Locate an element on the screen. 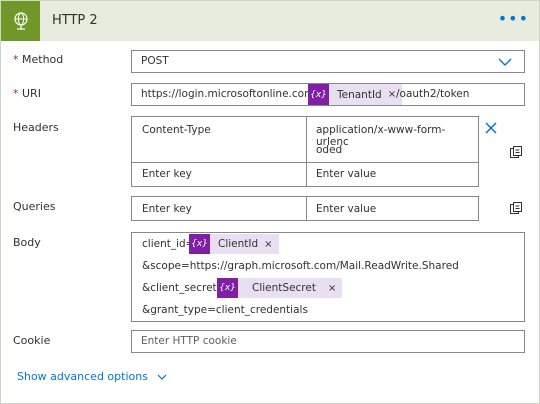 Image resolution: width=540 pixels, height=404 pixels. body-label: Body is located at coordinates (27, 242).